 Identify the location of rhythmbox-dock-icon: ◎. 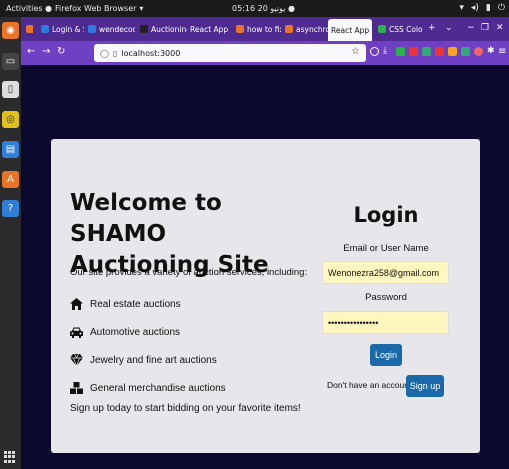
(10, 119).